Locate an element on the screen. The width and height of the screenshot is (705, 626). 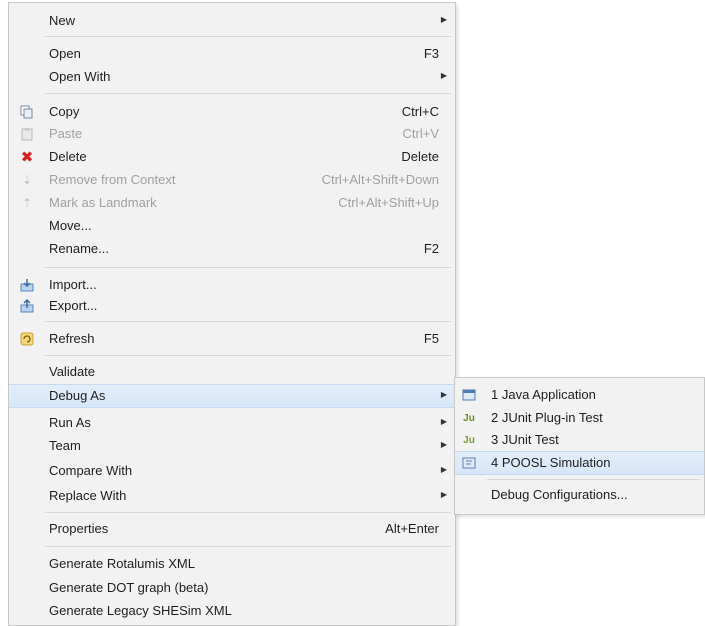
menu-item-mark-as-landmark: ⇡ Mark as Landmark Ctrl+Alt+Shift+Up is located at coordinates (232, 203).